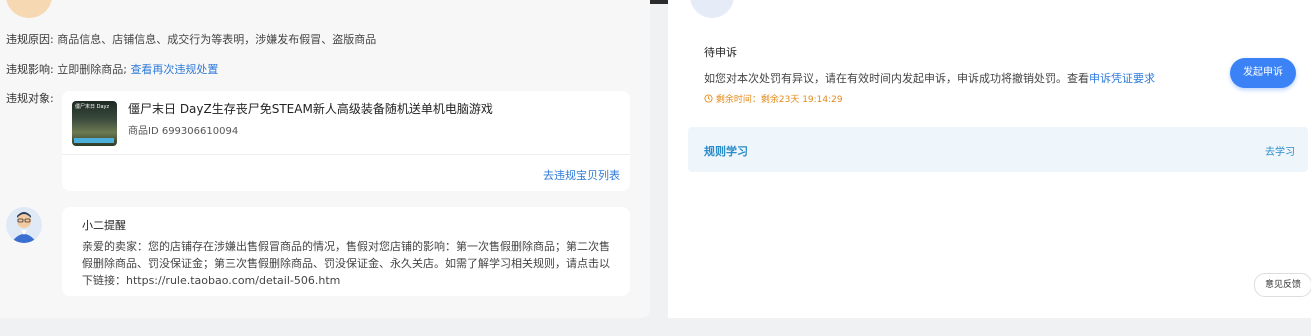 This screenshot has width=1311, height=336. I want to click on appeal-title: 待申诉, so click(720, 52).